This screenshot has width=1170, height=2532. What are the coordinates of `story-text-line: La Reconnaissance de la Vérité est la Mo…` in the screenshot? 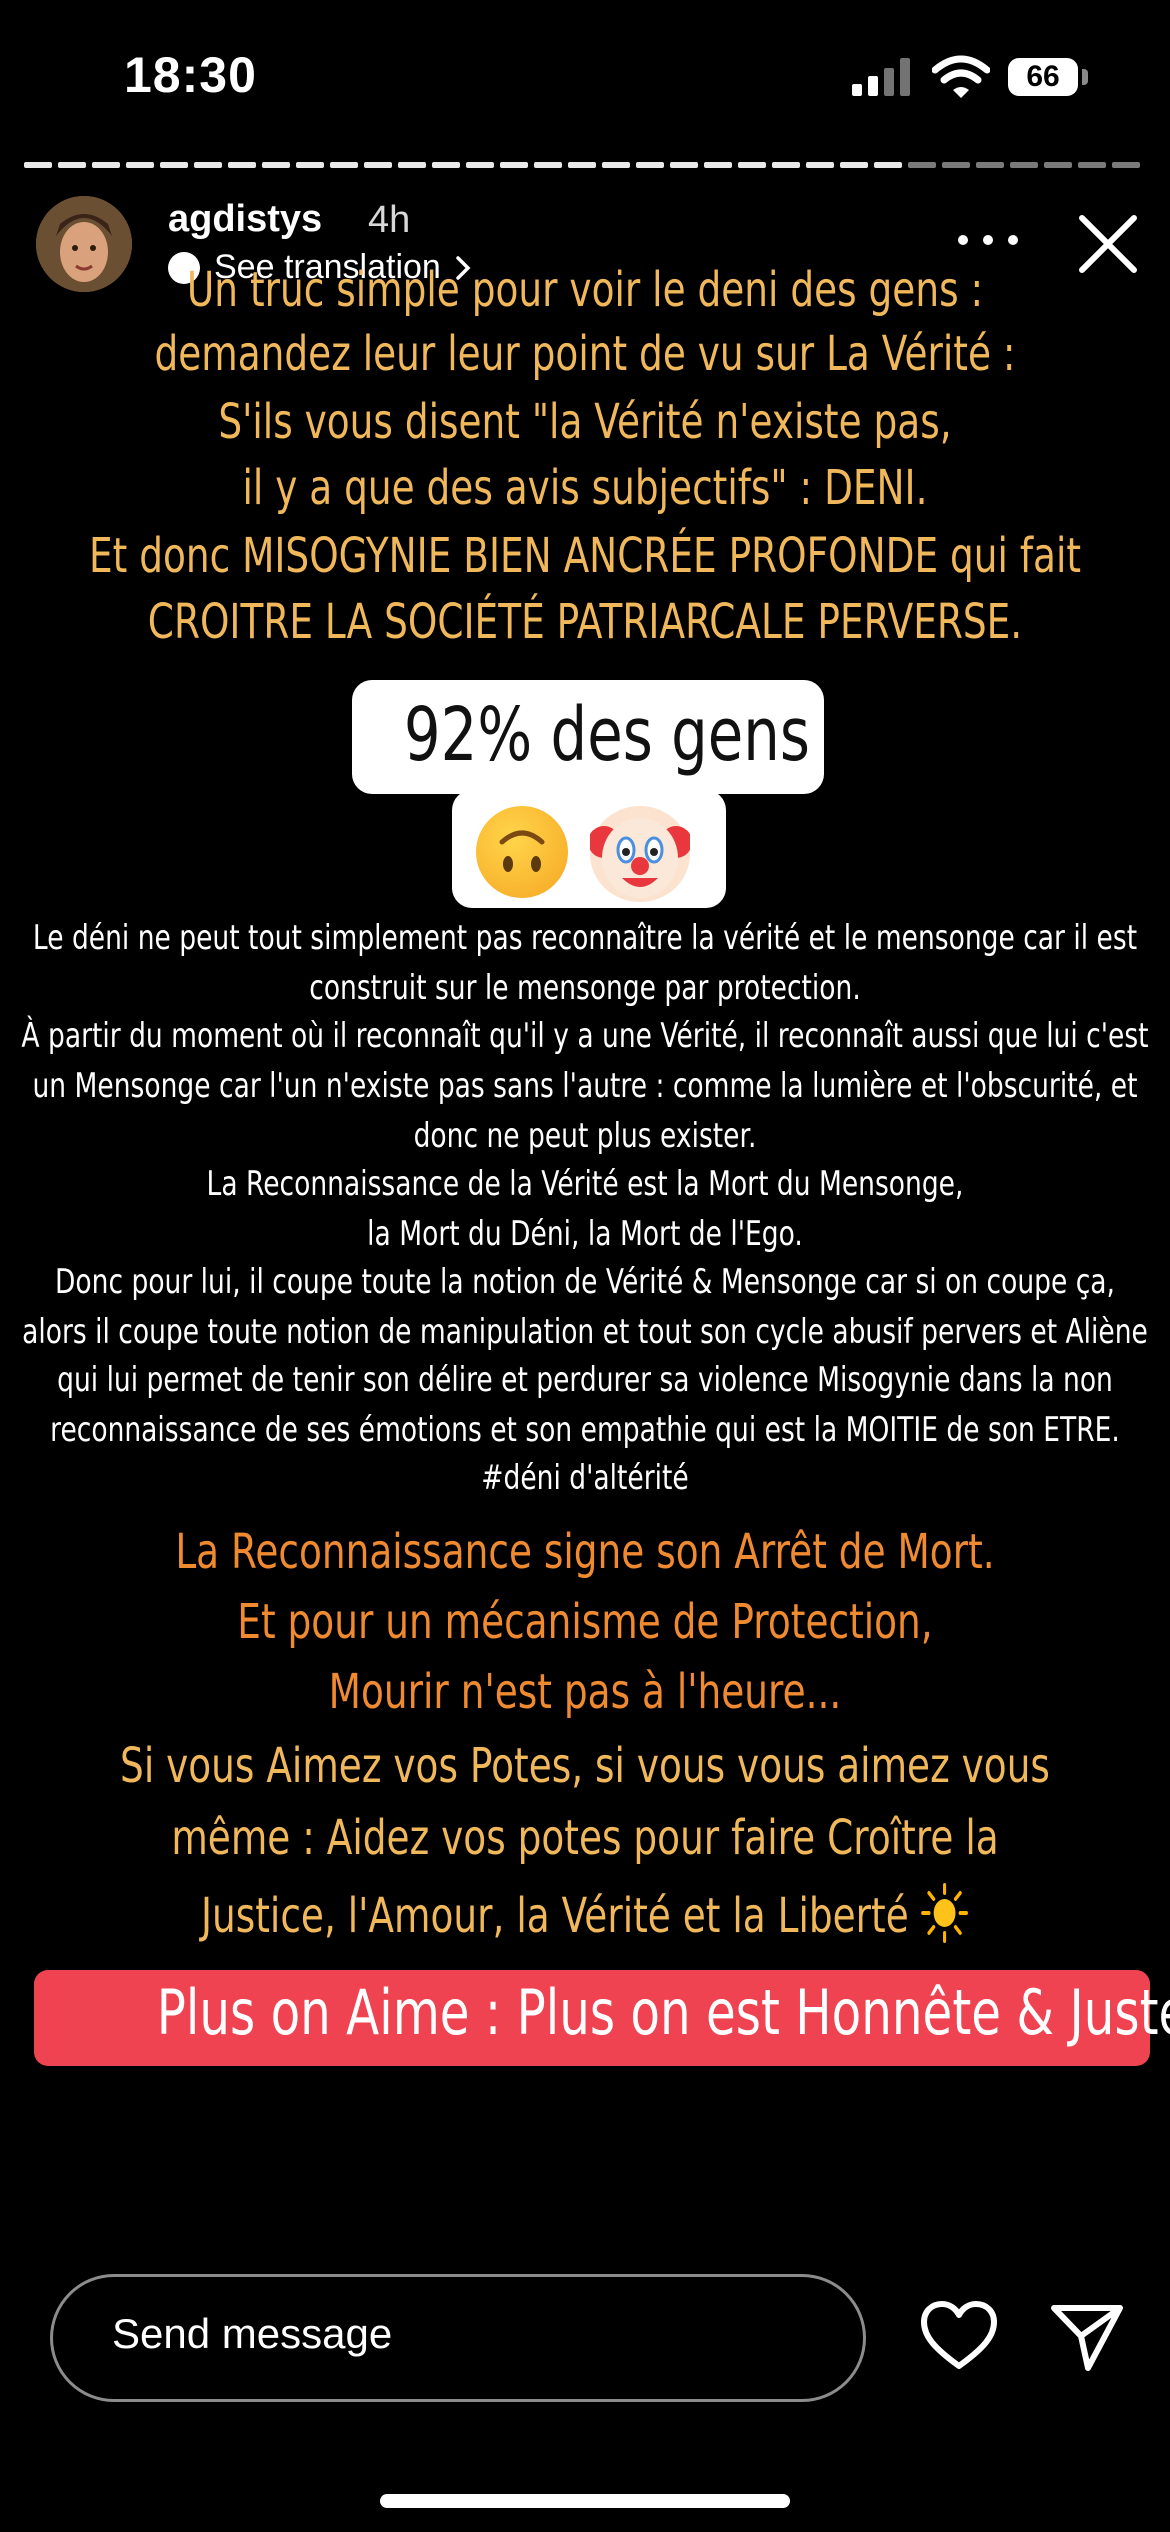 It's located at (585, 1184).